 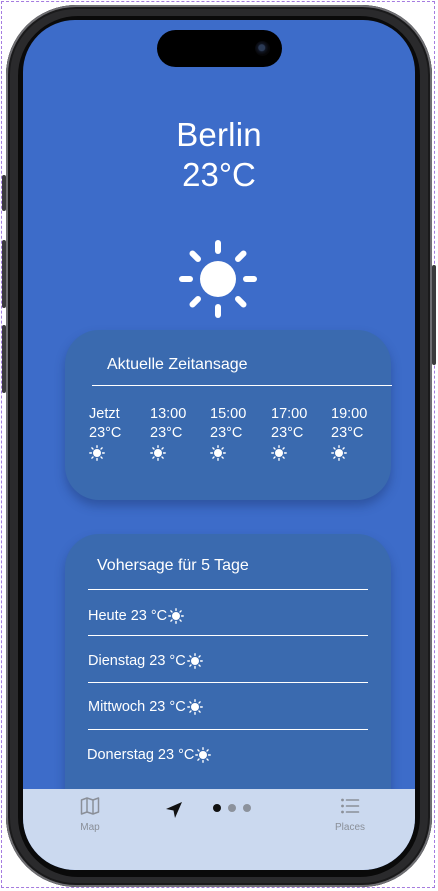 I want to click on list-icon, so click(x=350, y=806).